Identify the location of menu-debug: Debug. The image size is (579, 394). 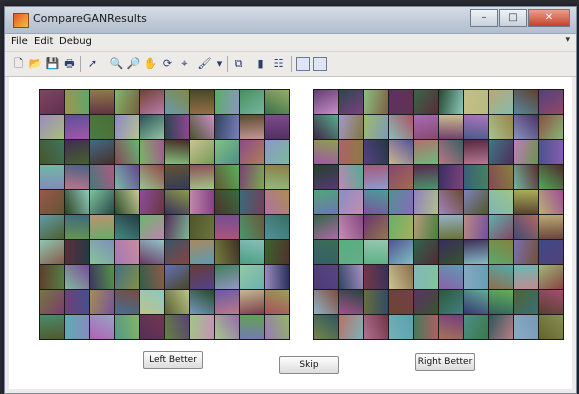
(75, 41).